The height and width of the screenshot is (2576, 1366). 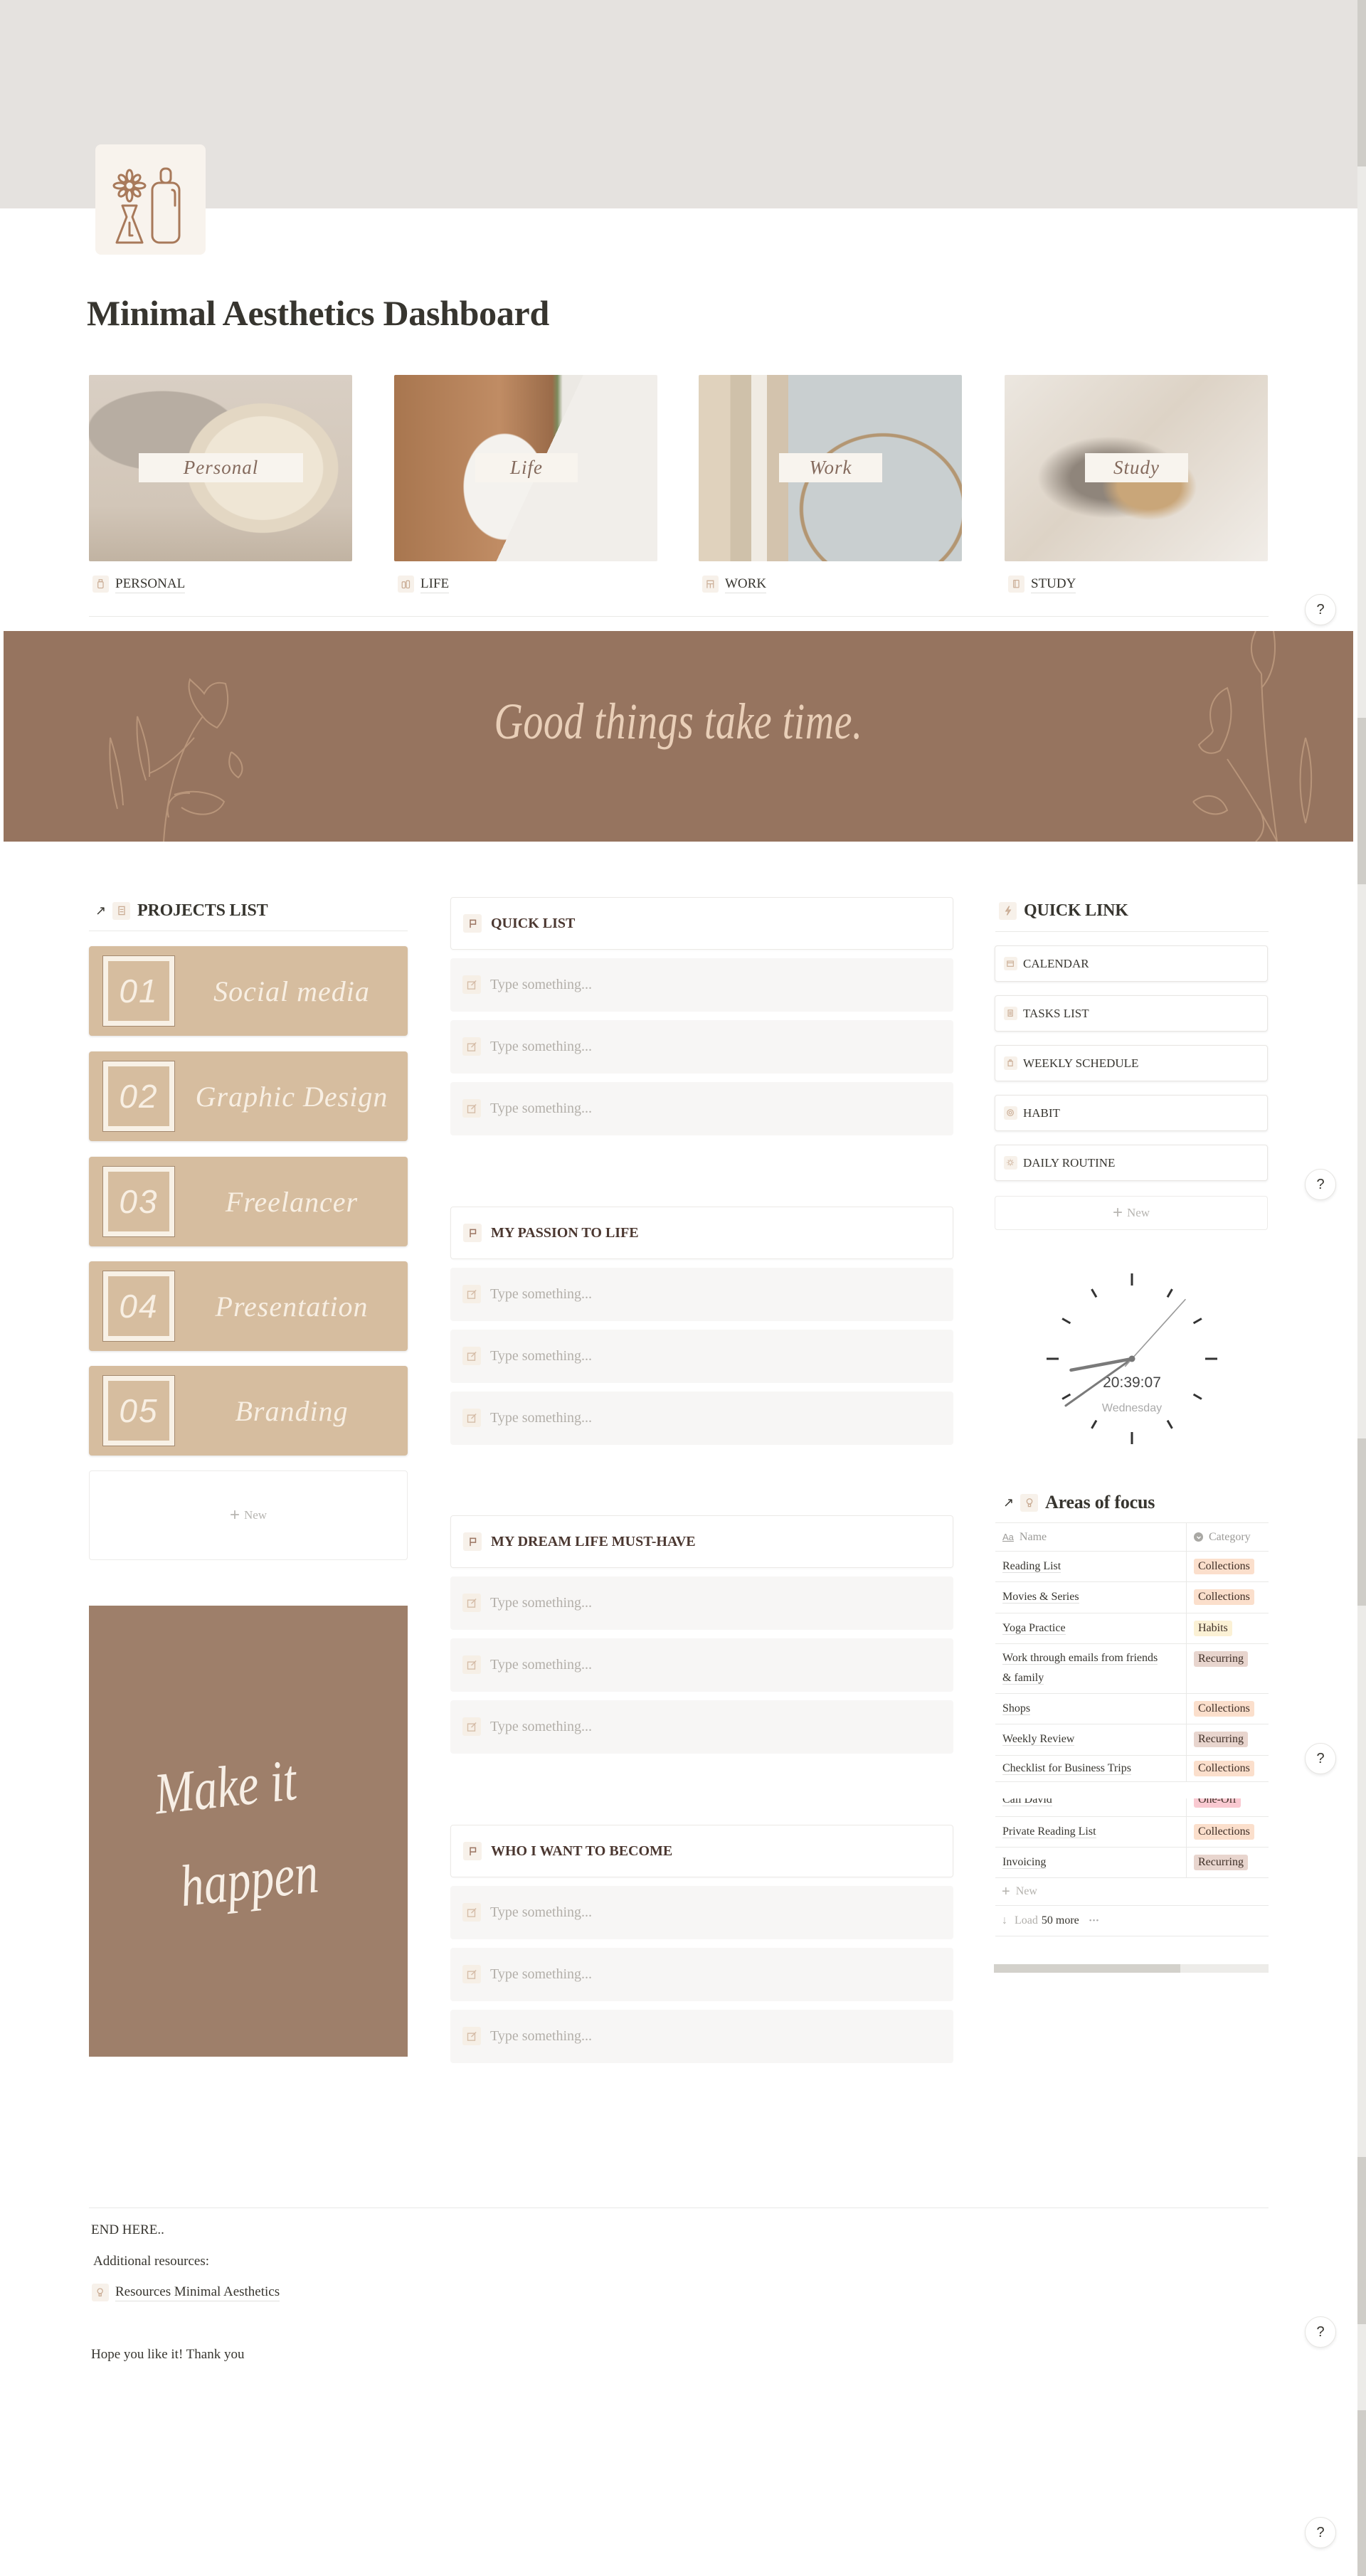 What do you see at coordinates (1131, 1063) in the screenshot?
I see `quick-link-weekly-schedule: WEEKLY SCHEDULE` at bounding box center [1131, 1063].